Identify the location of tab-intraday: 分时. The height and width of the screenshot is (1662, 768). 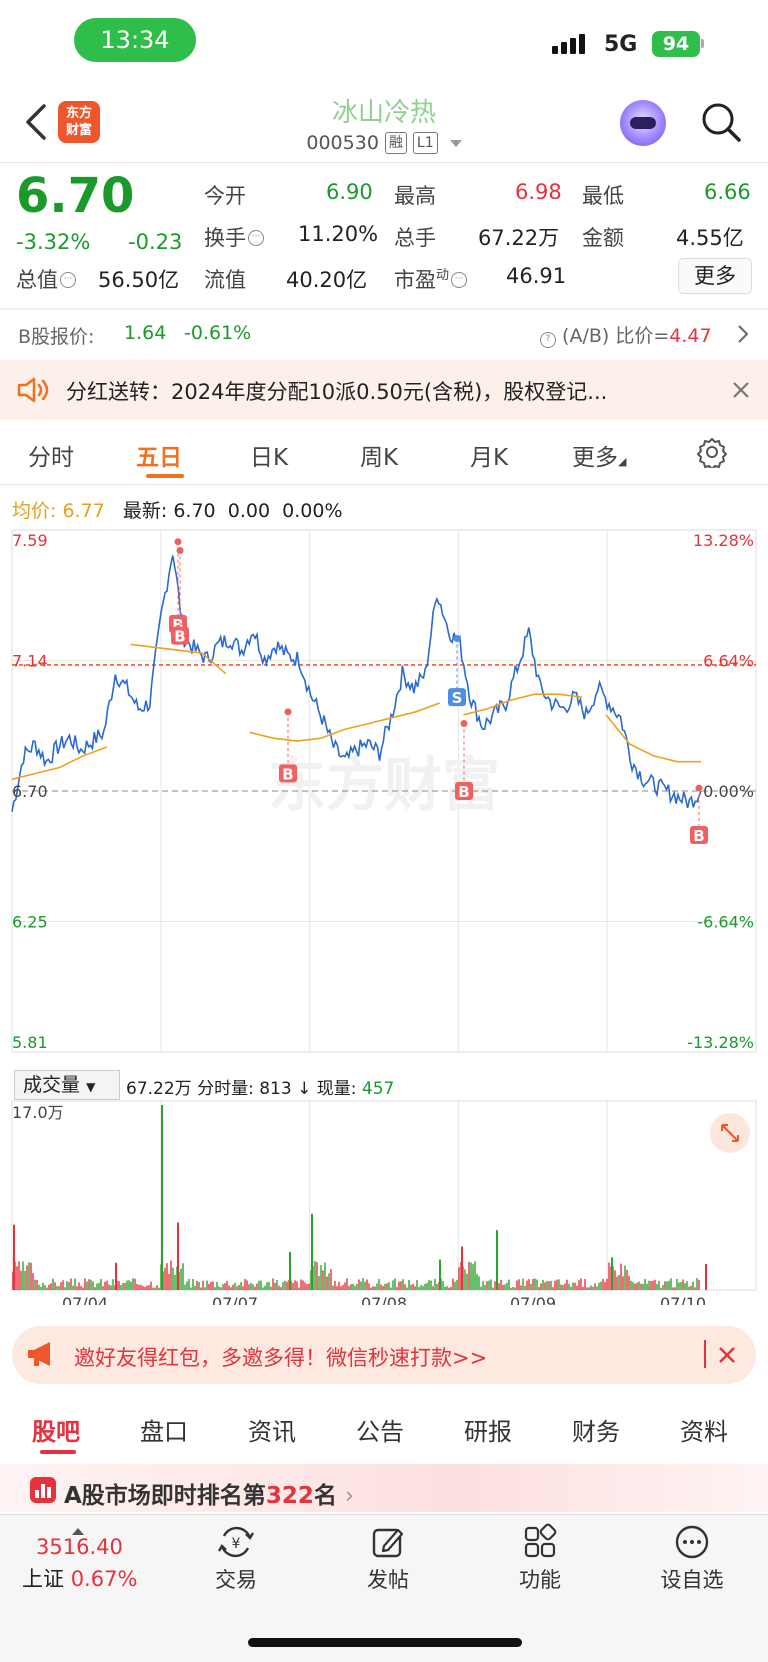
(51, 455).